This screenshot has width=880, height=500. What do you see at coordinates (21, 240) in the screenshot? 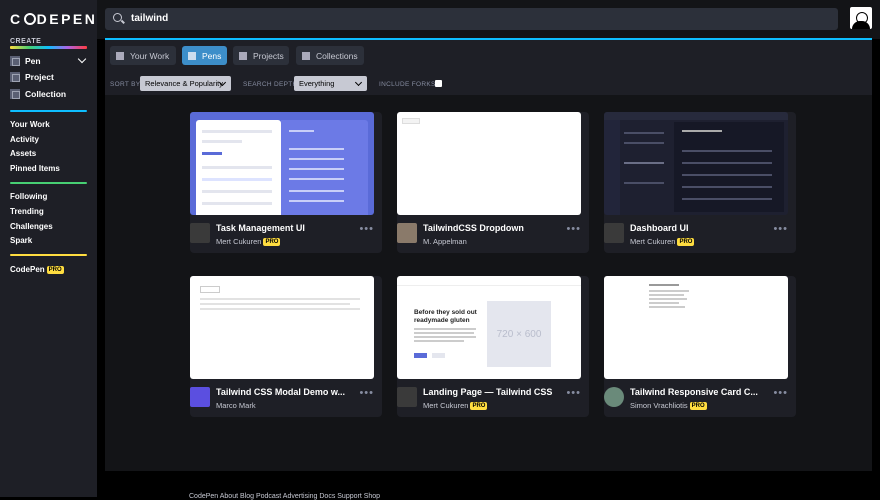
I see `sidebar-item-spark: Spark` at bounding box center [21, 240].